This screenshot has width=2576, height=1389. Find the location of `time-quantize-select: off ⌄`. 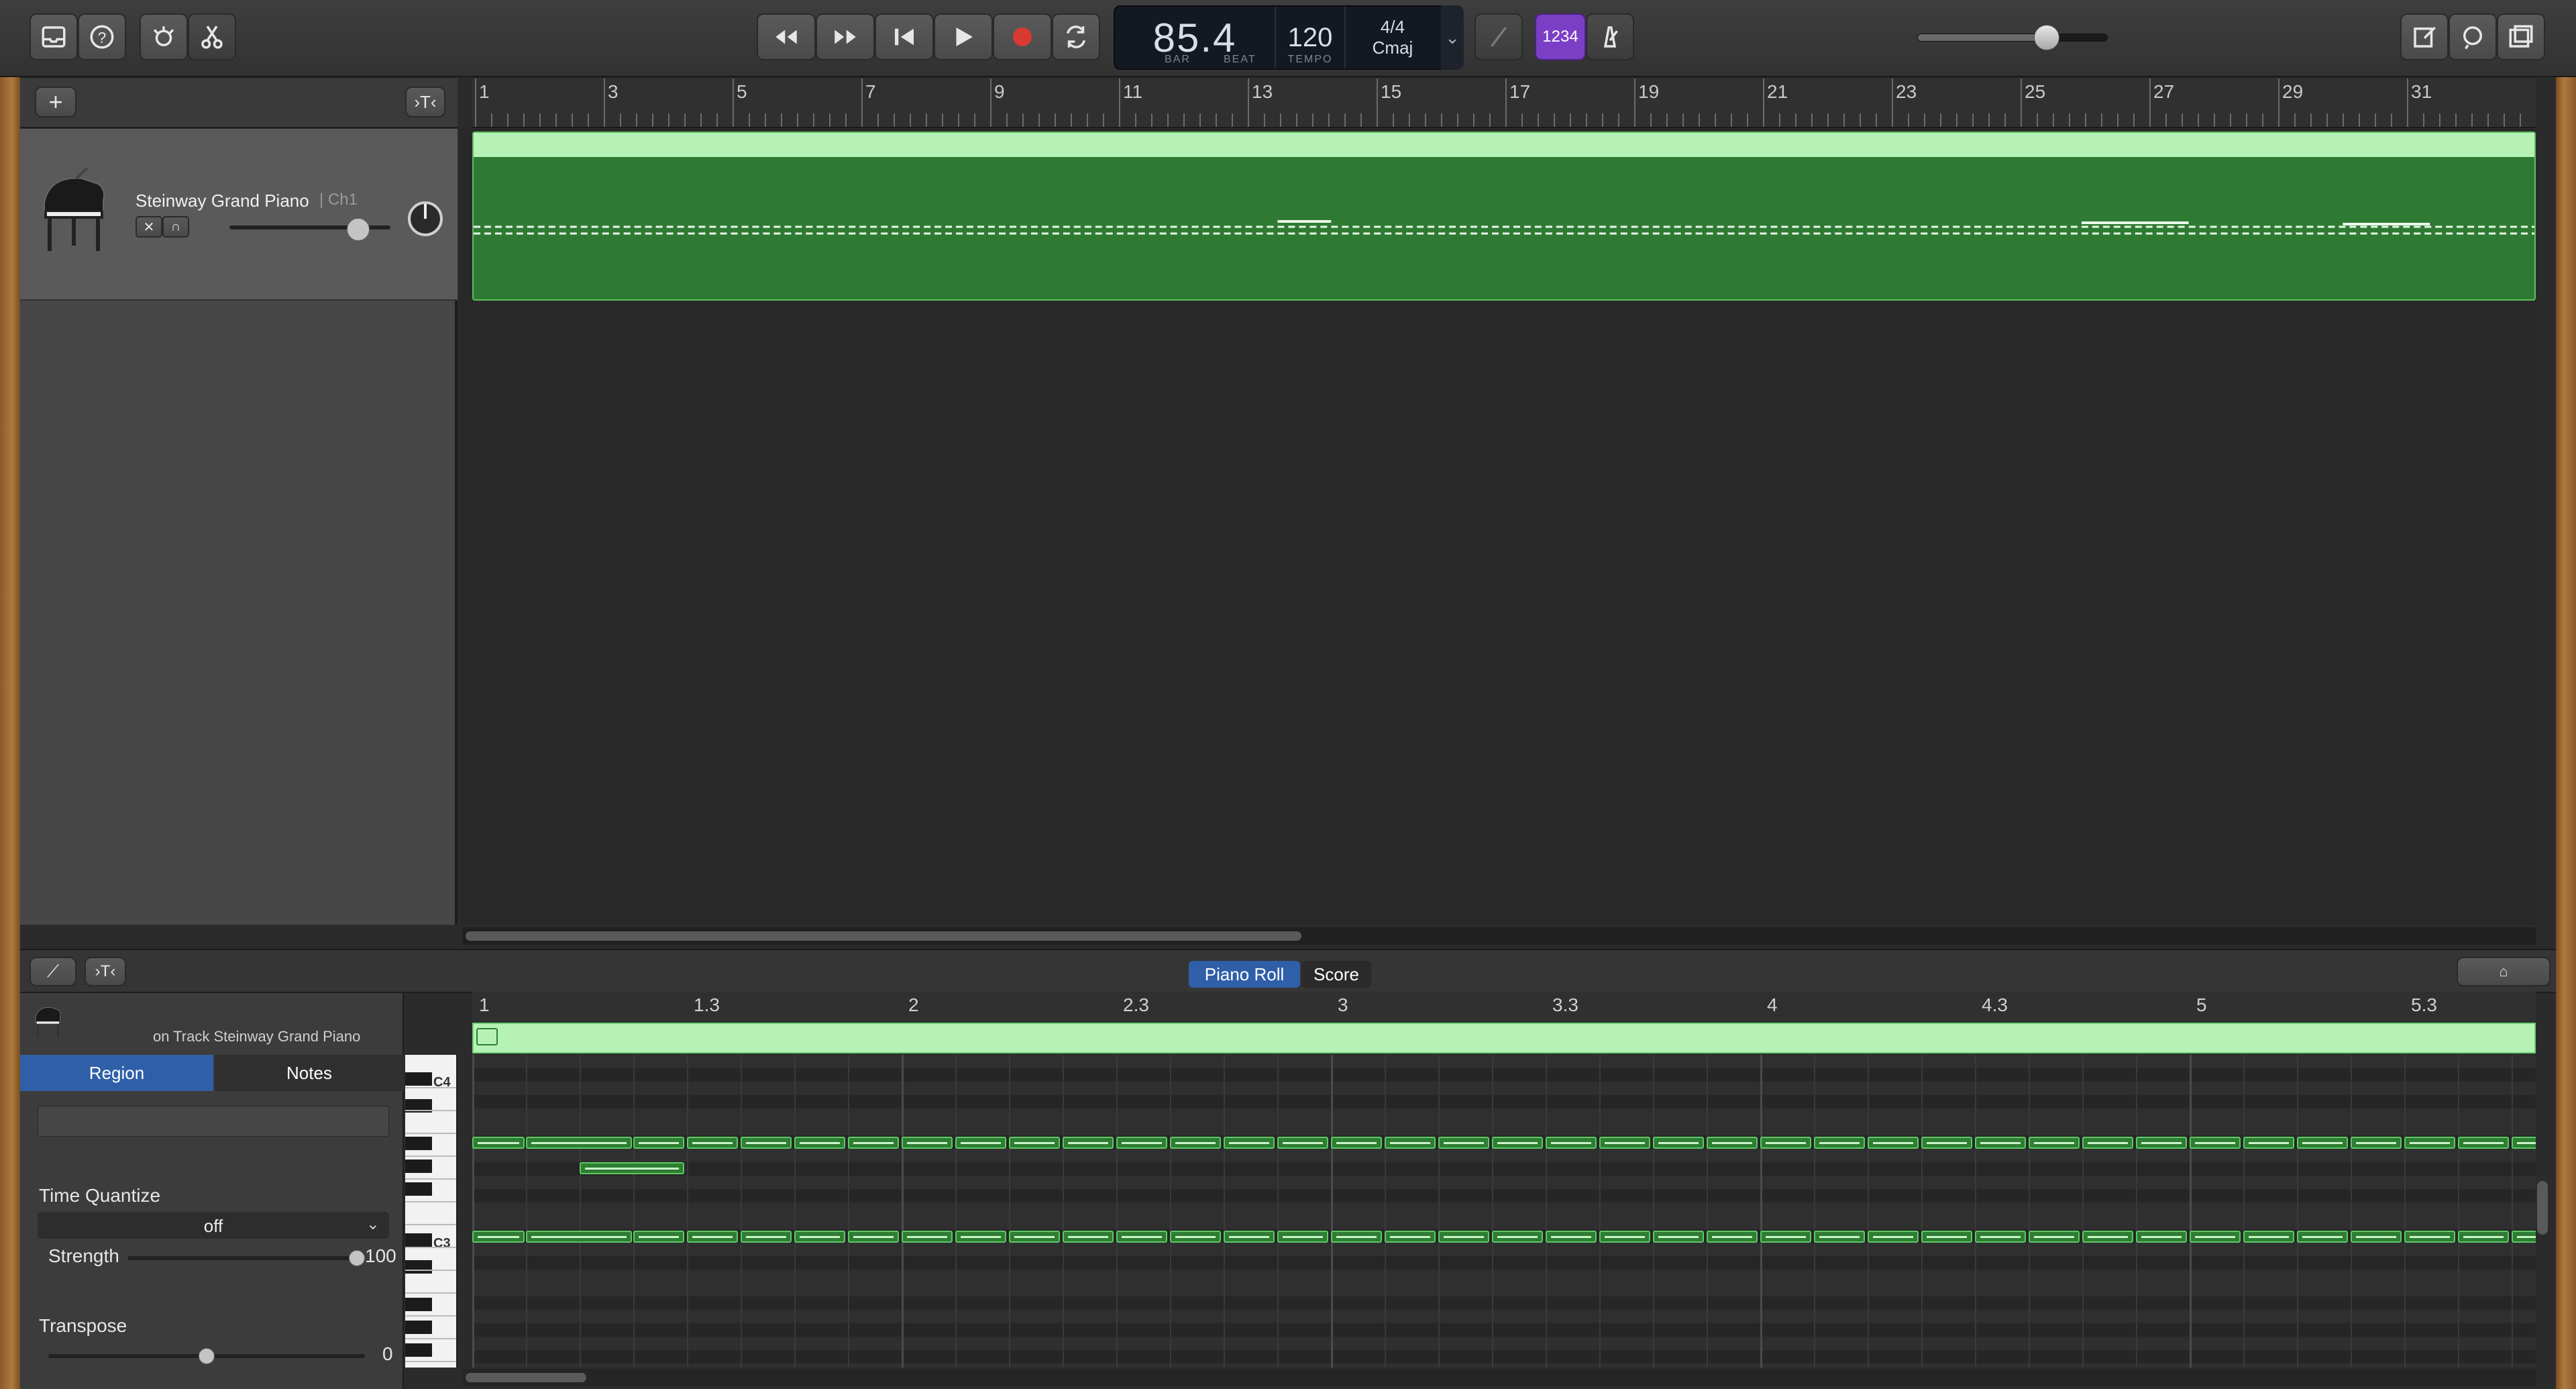

time-quantize-select: off ⌄ is located at coordinates (213, 1226).